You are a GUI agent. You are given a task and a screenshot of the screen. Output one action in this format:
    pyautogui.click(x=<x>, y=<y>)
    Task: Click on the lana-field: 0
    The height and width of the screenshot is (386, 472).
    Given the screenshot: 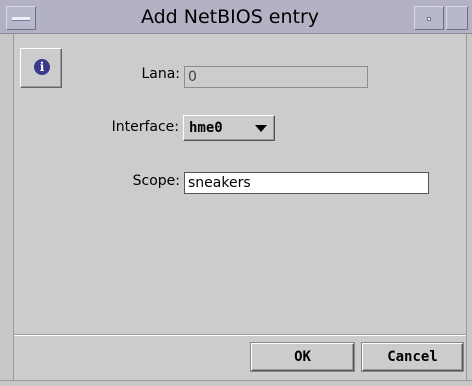 What is the action you would take?
    pyautogui.click(x=276, y=77)
    